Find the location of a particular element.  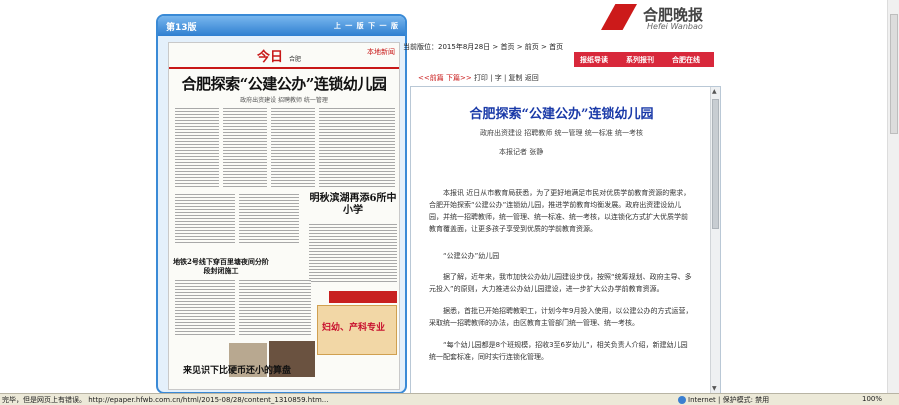

next-article-link: 下篇>> is located at coordinates (459, 78).